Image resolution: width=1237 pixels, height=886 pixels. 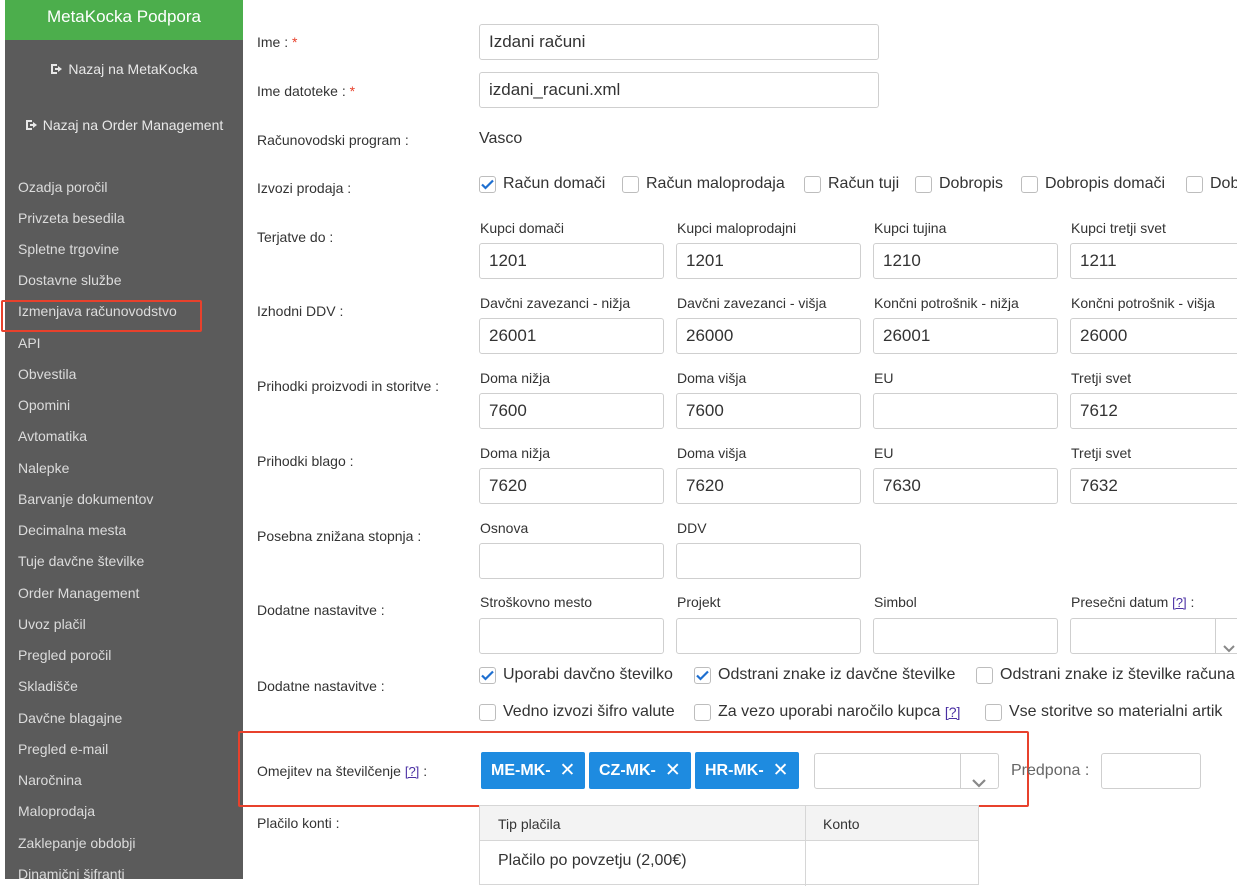 I want to click on sidebar-item-document-coloring: Barvanje dokumentov, so click(x=85, y=499).